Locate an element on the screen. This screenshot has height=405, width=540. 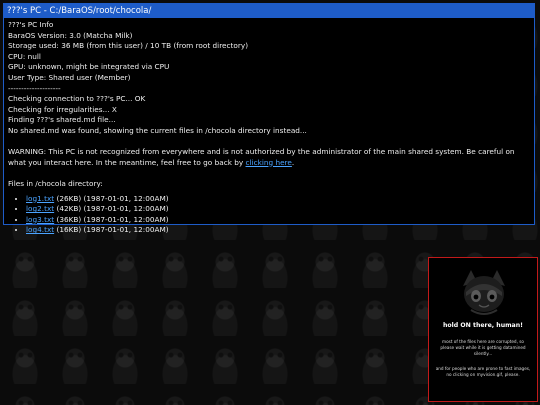
info-heading: ???'s PC Info is located at coordinates (31, 24).